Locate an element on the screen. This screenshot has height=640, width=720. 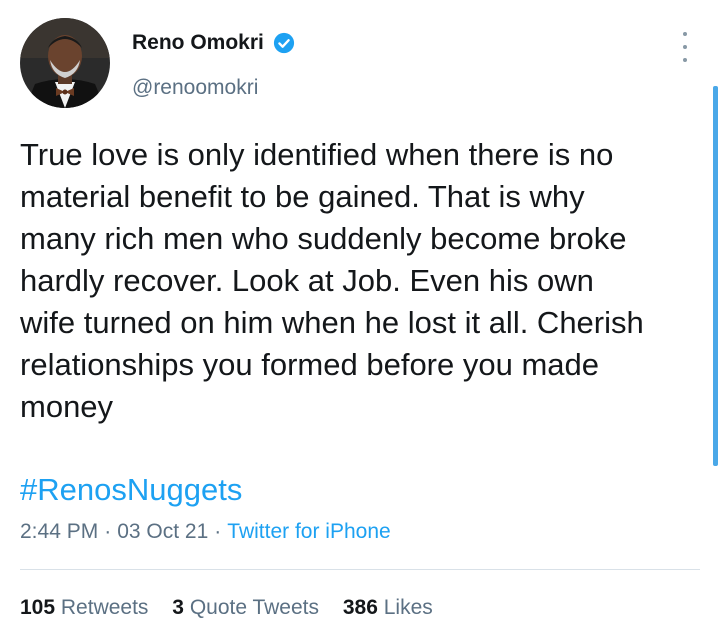
more-vertical-icon is located at coordinates (685, 47).